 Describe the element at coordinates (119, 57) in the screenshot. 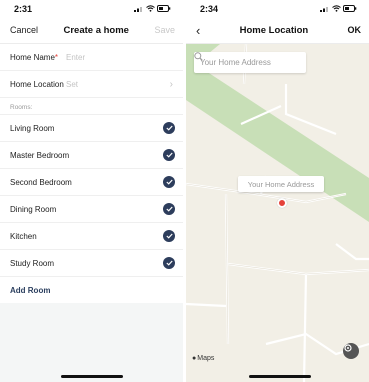

I see `home-name-input: Enter` at that location.